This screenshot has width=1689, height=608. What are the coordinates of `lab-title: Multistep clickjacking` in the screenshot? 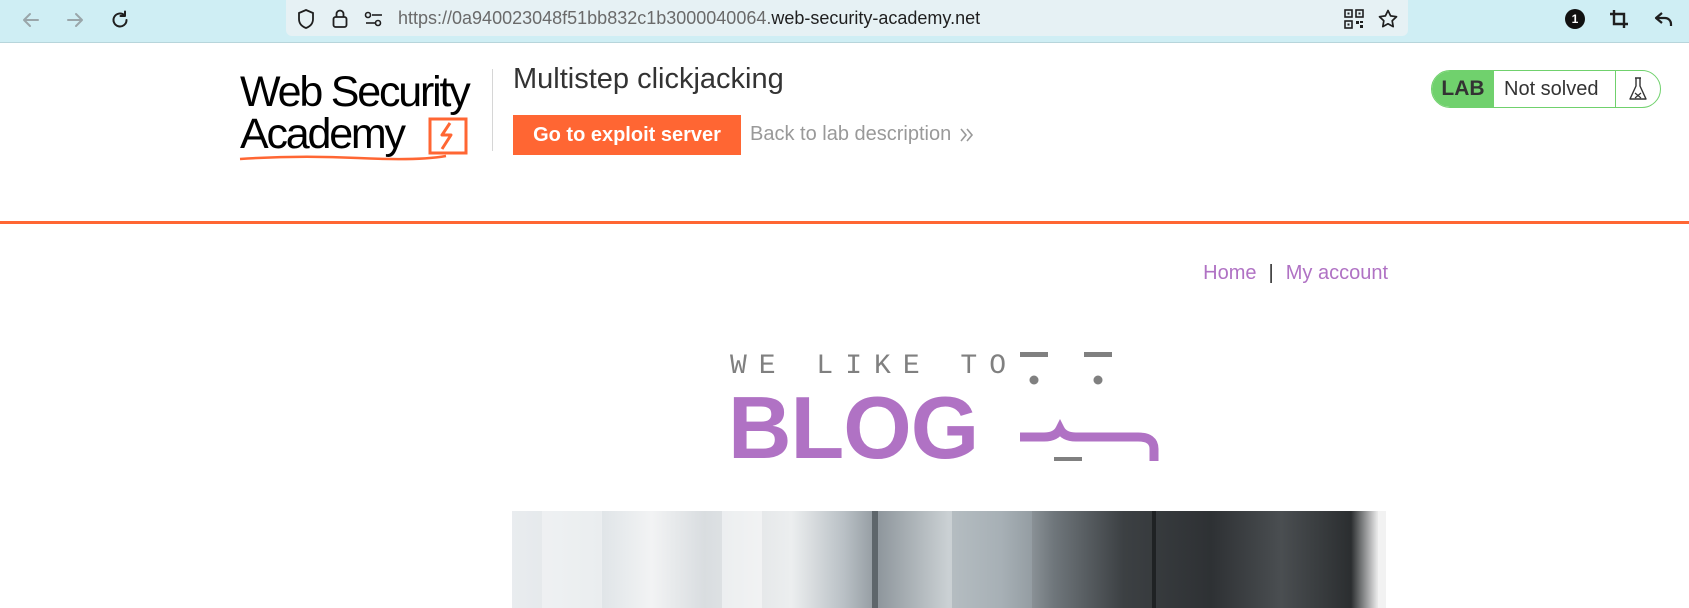 It's located at (648, 79).